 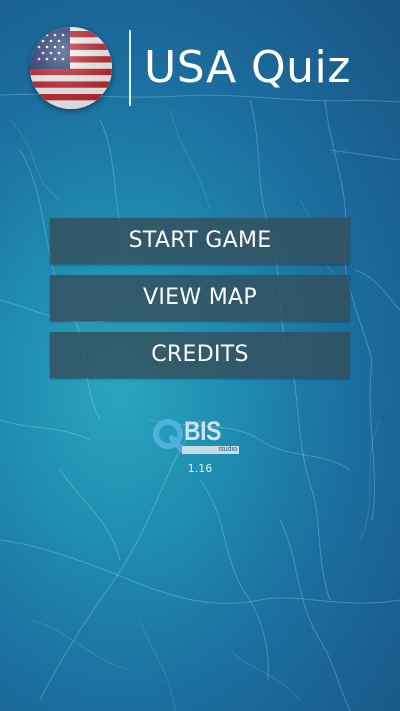 What do you see at coordinates (200, 468) in the screenshot?
I see `version-label: 1.16` at bounding box center [200, 468].